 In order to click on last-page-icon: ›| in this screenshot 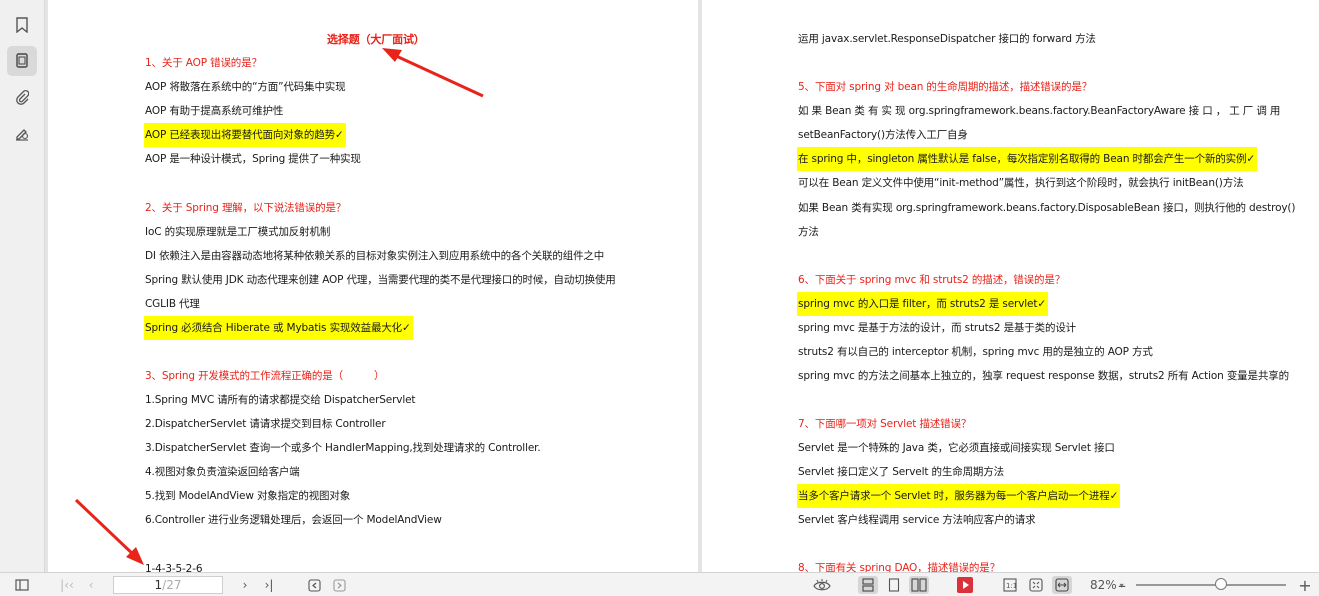, I will do `click(269, 585)`.